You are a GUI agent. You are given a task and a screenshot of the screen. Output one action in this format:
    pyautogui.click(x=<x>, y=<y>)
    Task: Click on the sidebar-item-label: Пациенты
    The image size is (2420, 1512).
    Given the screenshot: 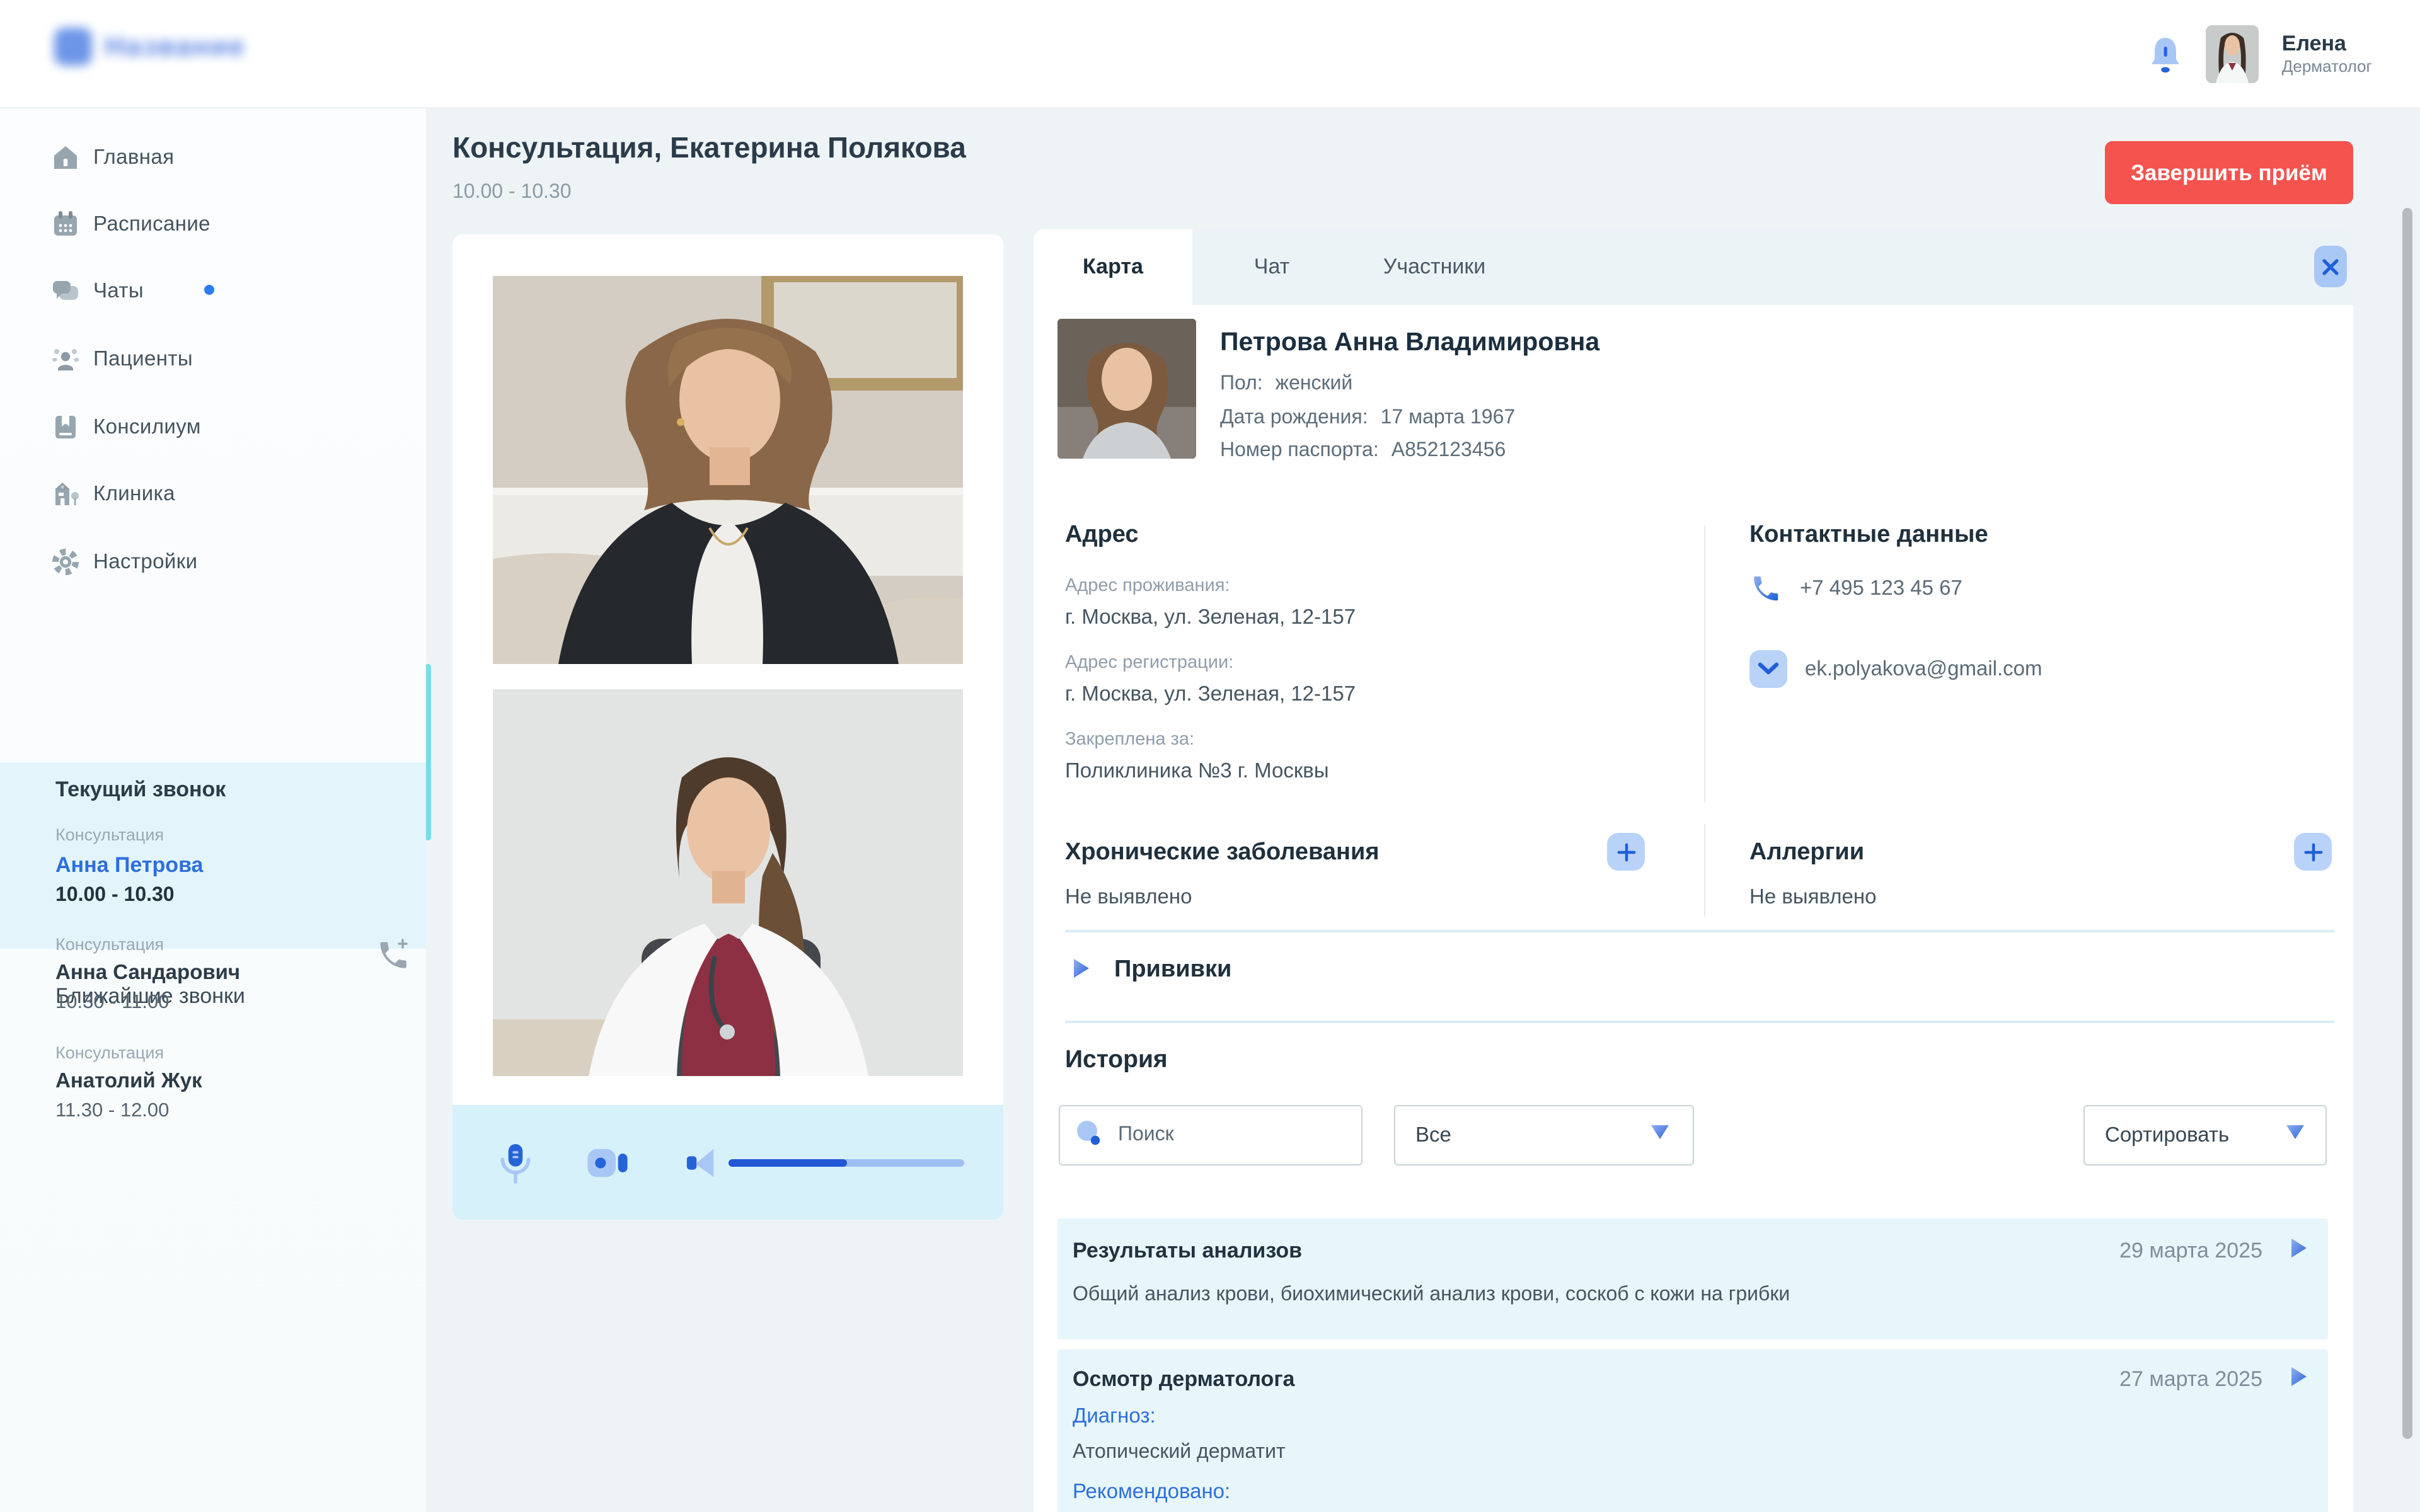 What is the action you would take?
    pyautogui.click(x=143, y=358)
    